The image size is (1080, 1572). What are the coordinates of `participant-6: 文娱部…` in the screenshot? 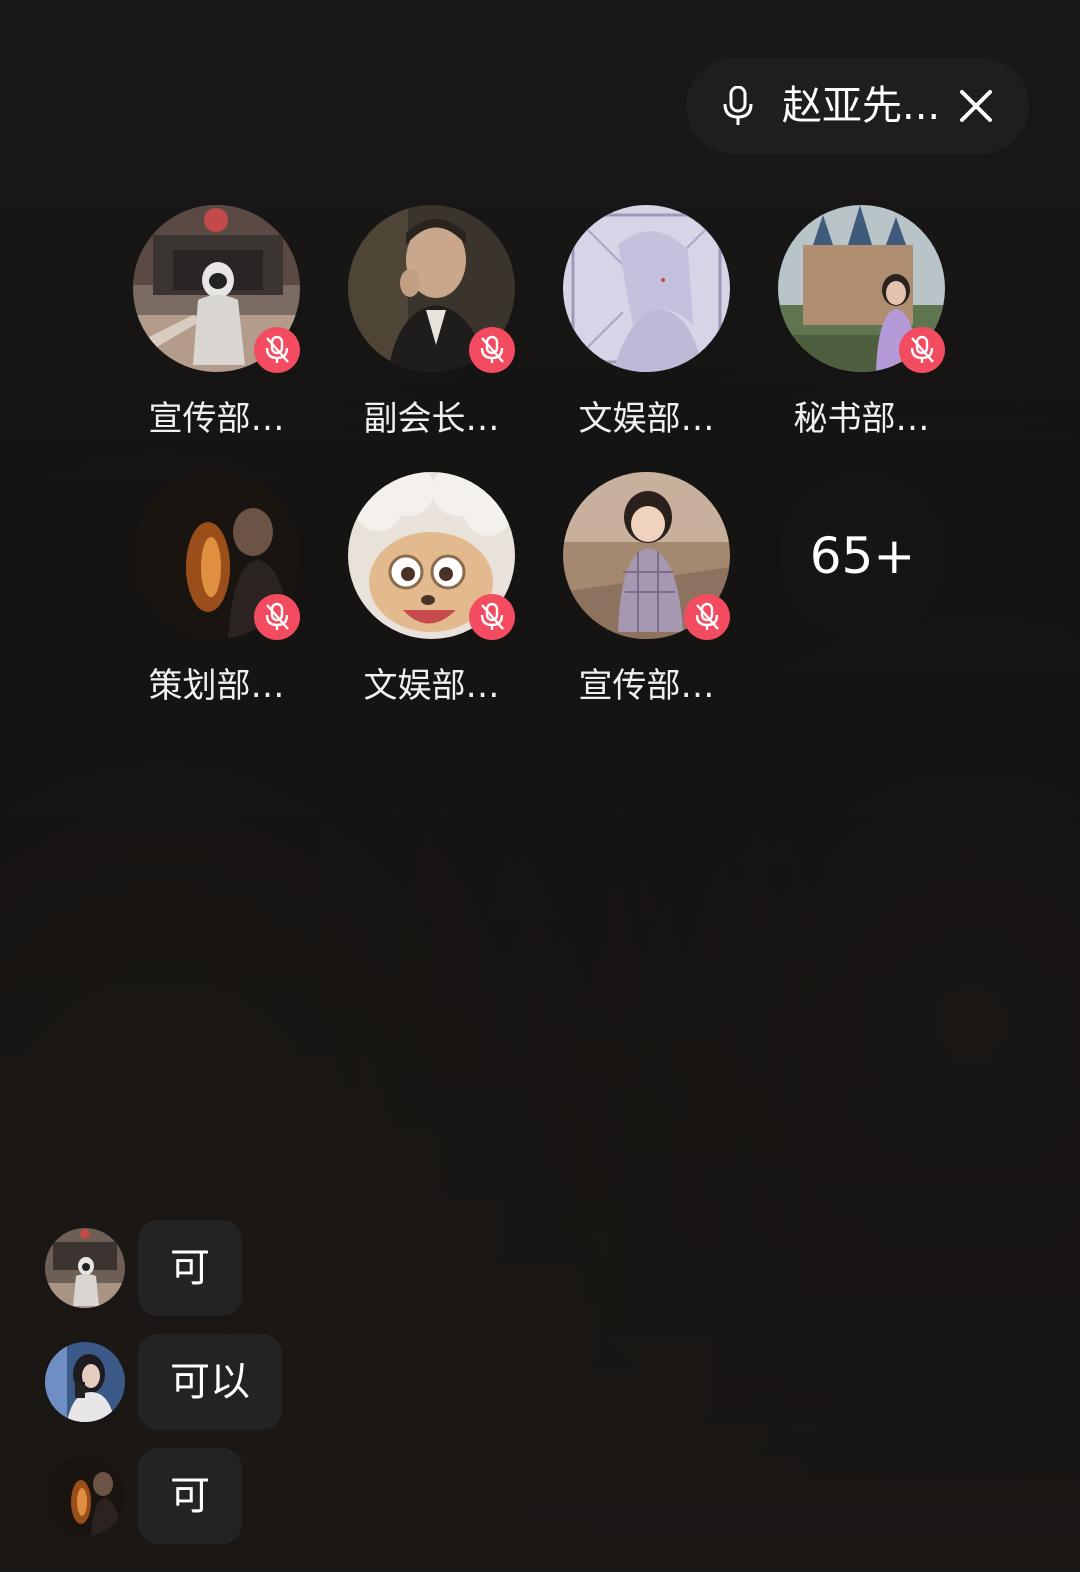 It's located at (415, 597).